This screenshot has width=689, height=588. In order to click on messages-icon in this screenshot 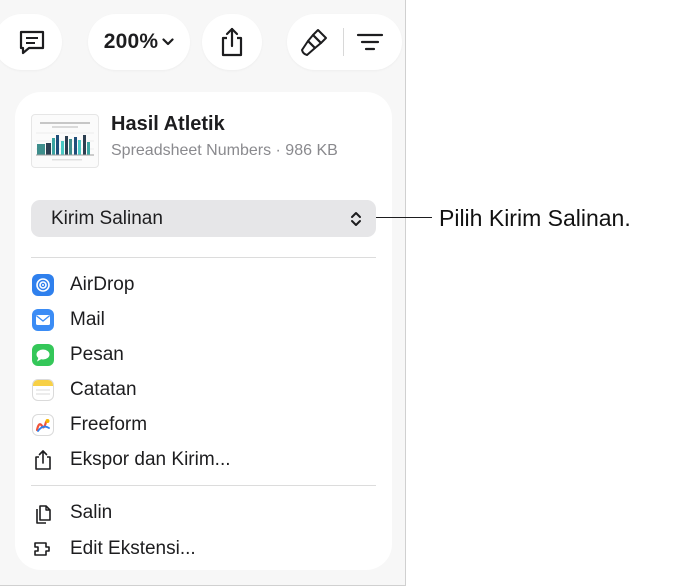, I will do `click(43, 355)`.